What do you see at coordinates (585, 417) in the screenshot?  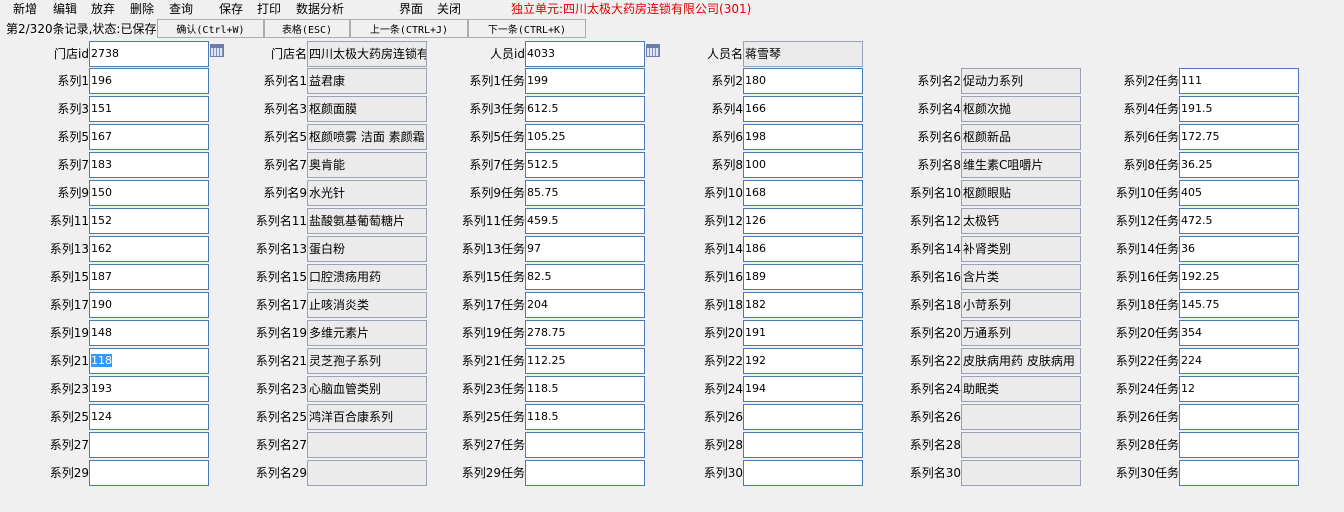 I see `series-task-input-25: 118.5` at bounding box center [585, 417].